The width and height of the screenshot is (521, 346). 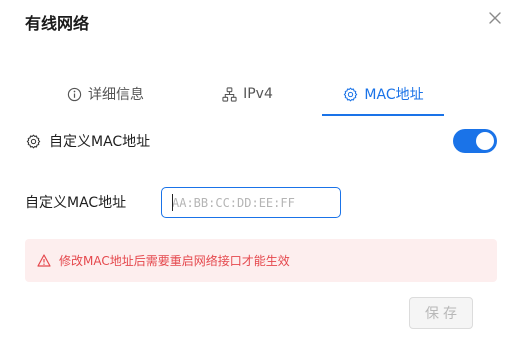 I want to click on warning-banner: 修改MAC地址后需要重启网络接口才能生效, so click(x=261, y=260).